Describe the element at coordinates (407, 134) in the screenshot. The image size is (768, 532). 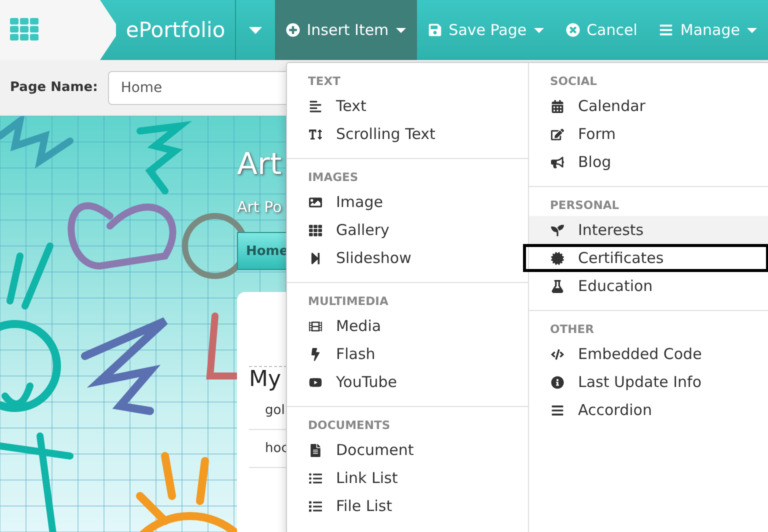
I see `menu-item: Scrolling Text` at that location.